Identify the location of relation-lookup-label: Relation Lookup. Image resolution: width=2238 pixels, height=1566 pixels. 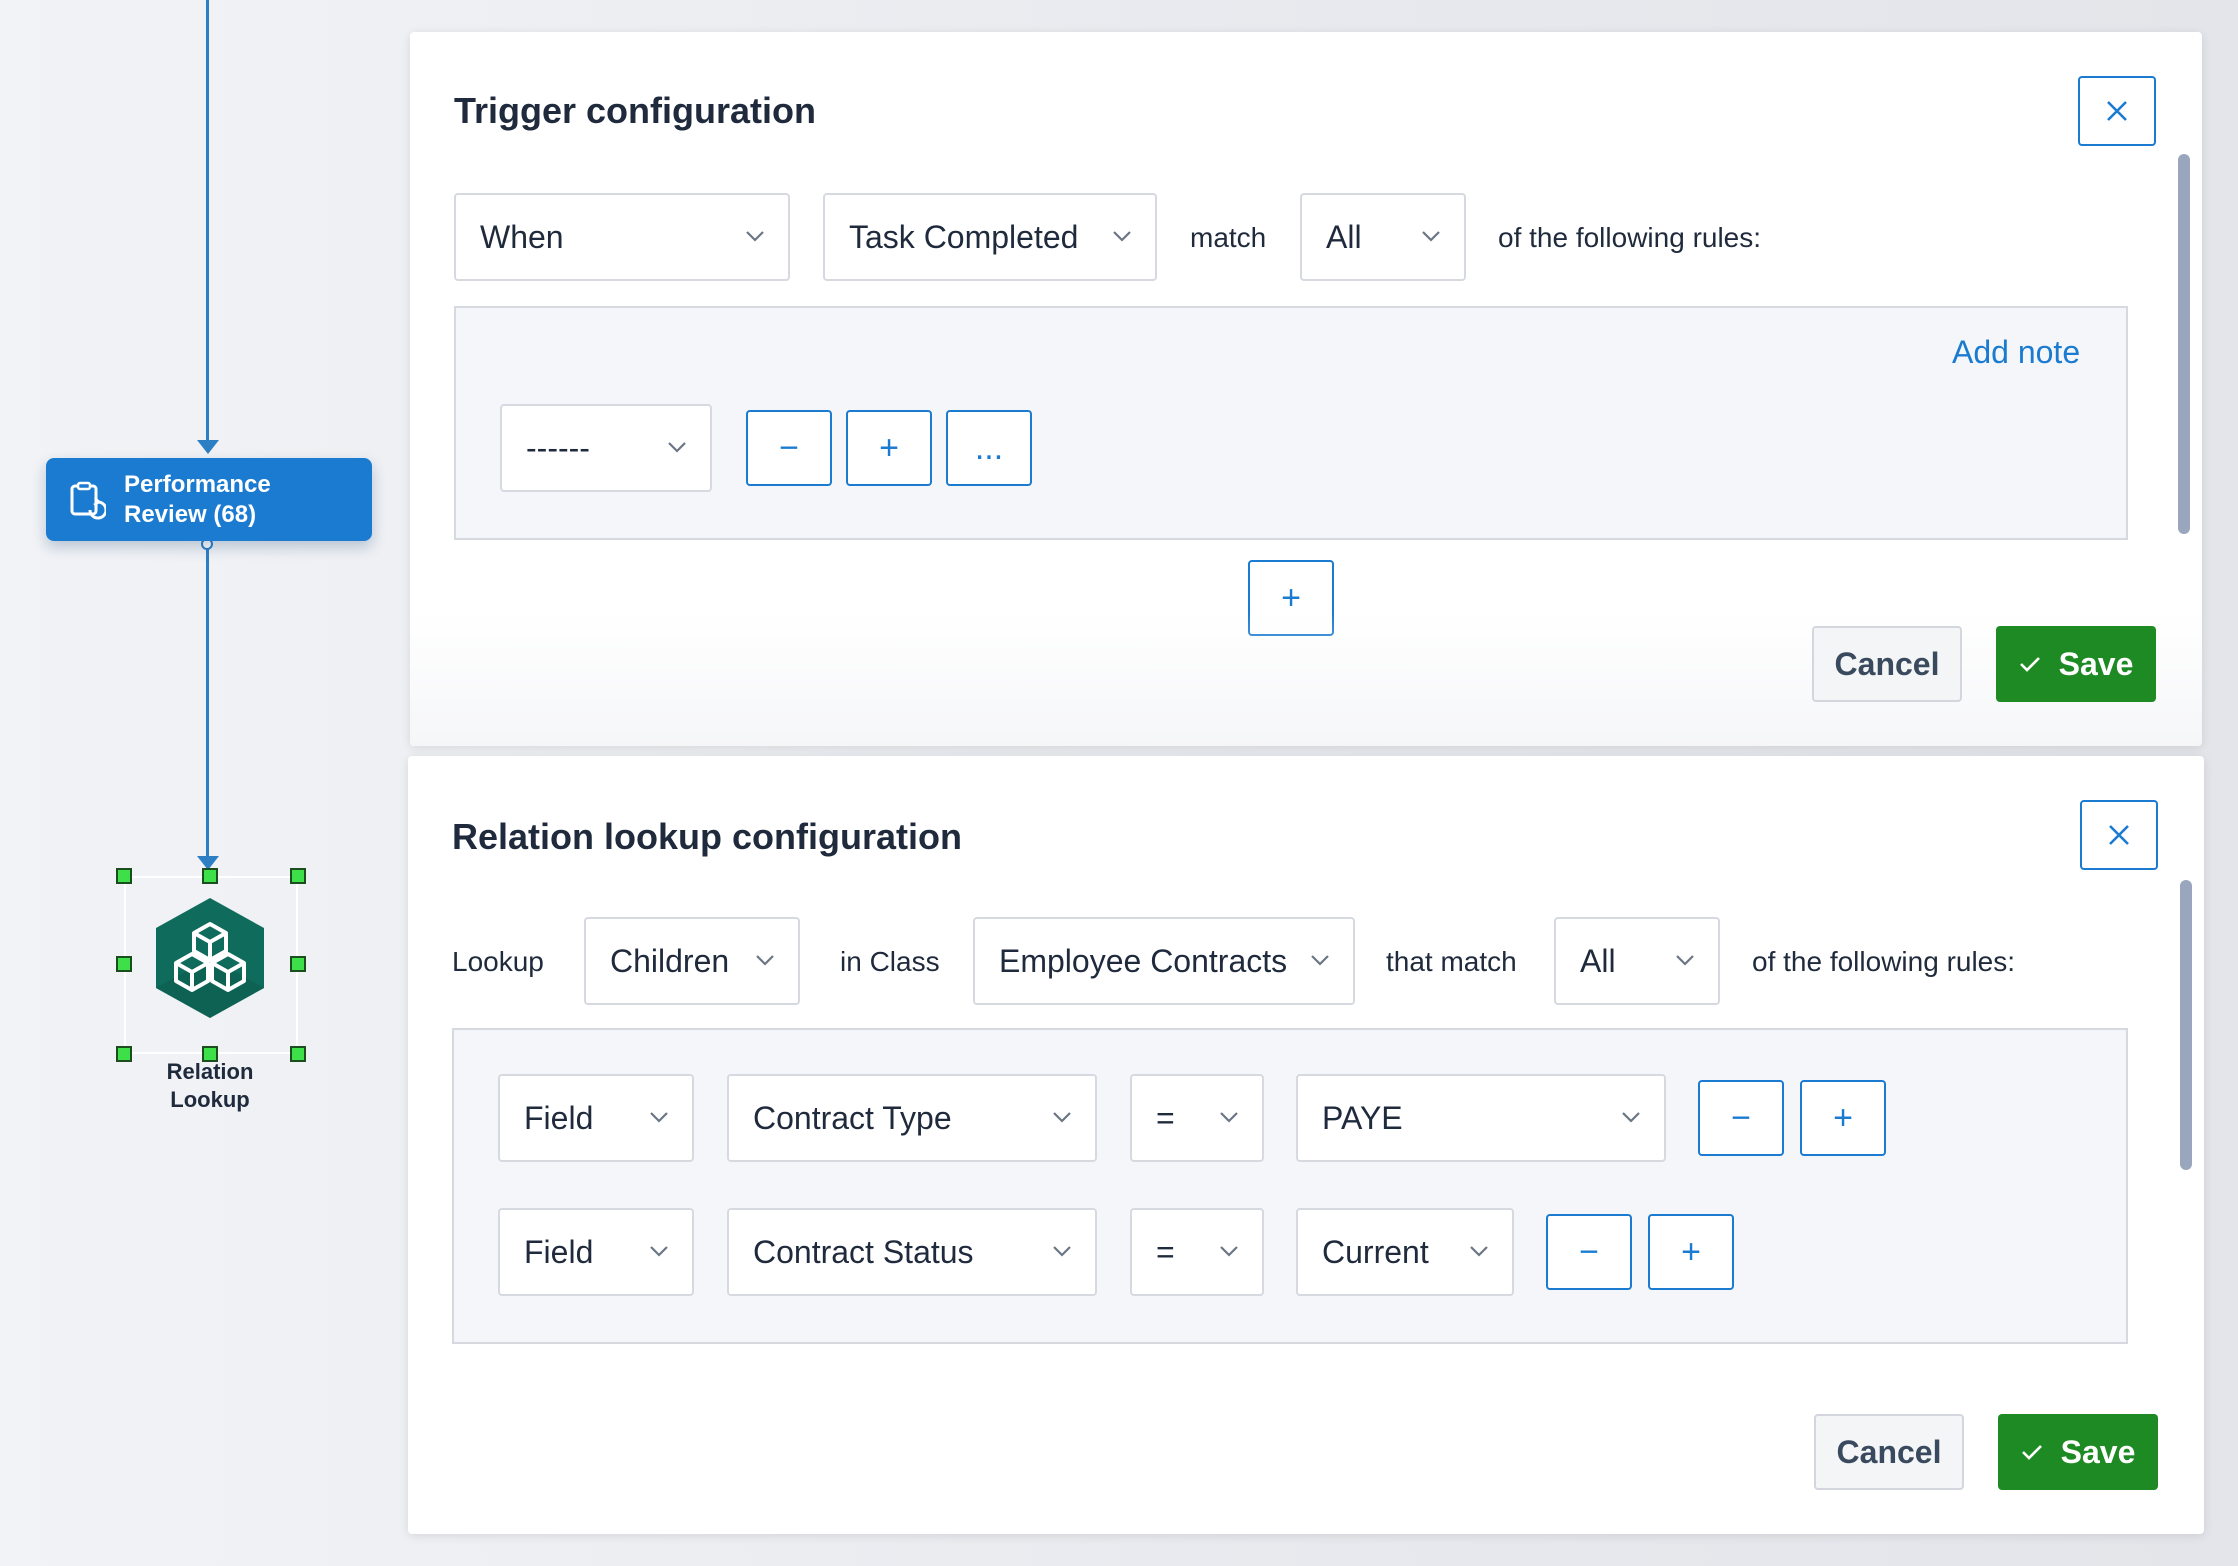
(210, 1085).